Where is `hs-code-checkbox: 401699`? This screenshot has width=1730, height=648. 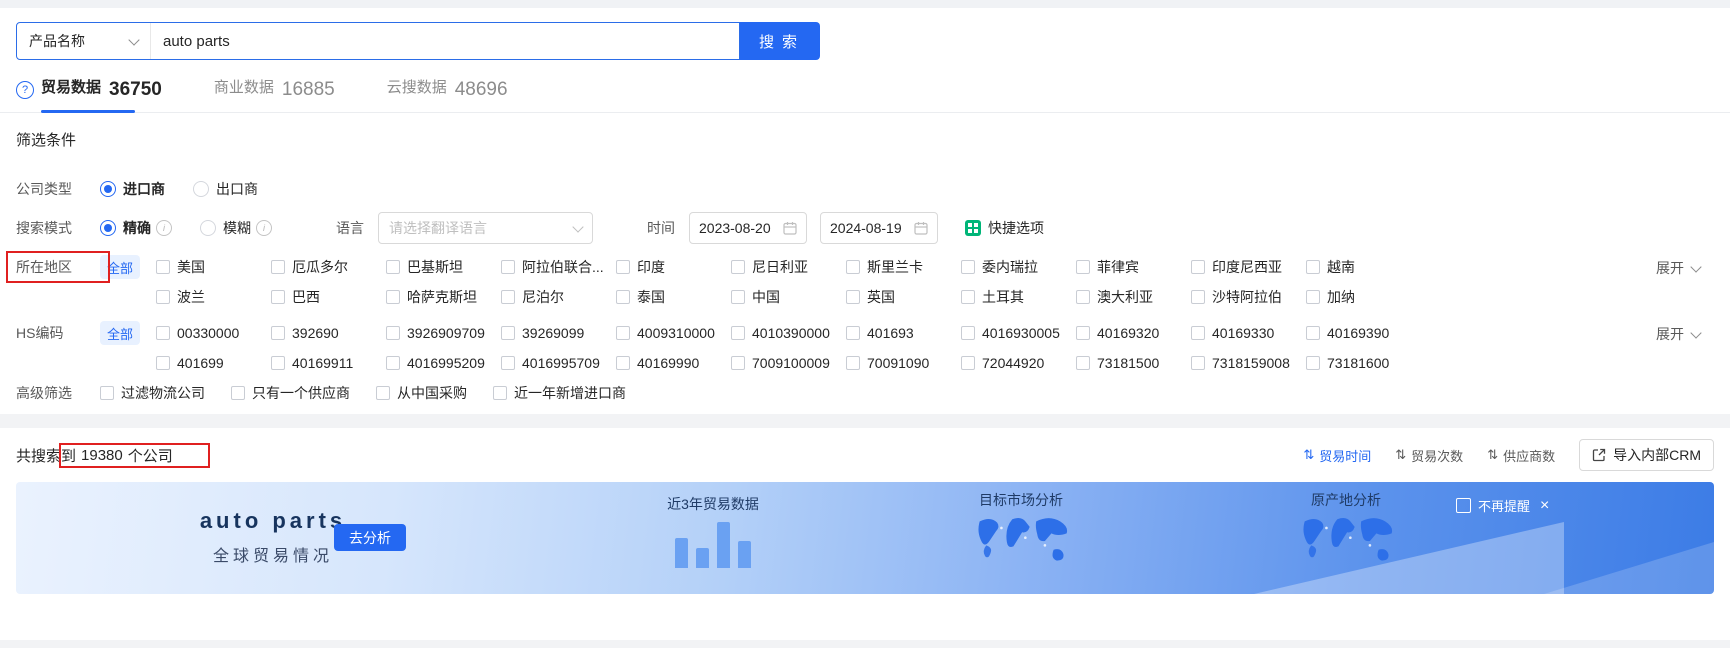
hs-code-checkbox: 401699 is located at coordinates (213, 363).